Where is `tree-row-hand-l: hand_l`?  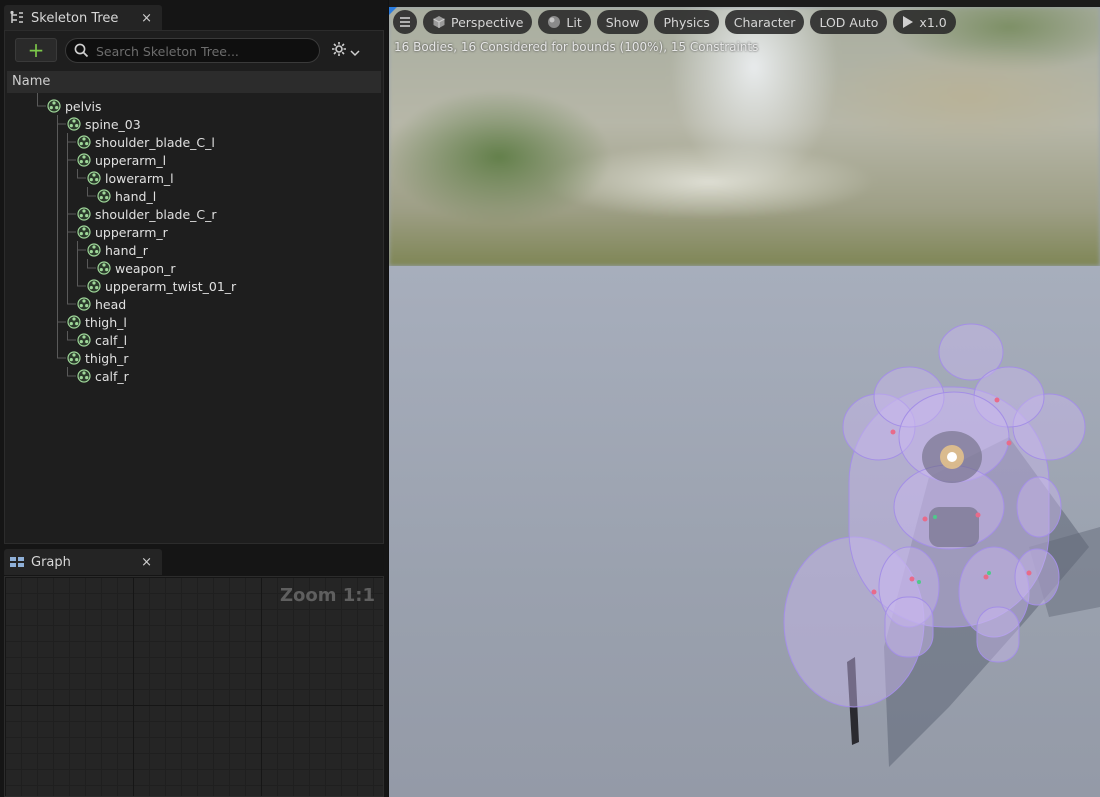
tree-row-hand-l: hand_l is located at coordinates (126, 196).